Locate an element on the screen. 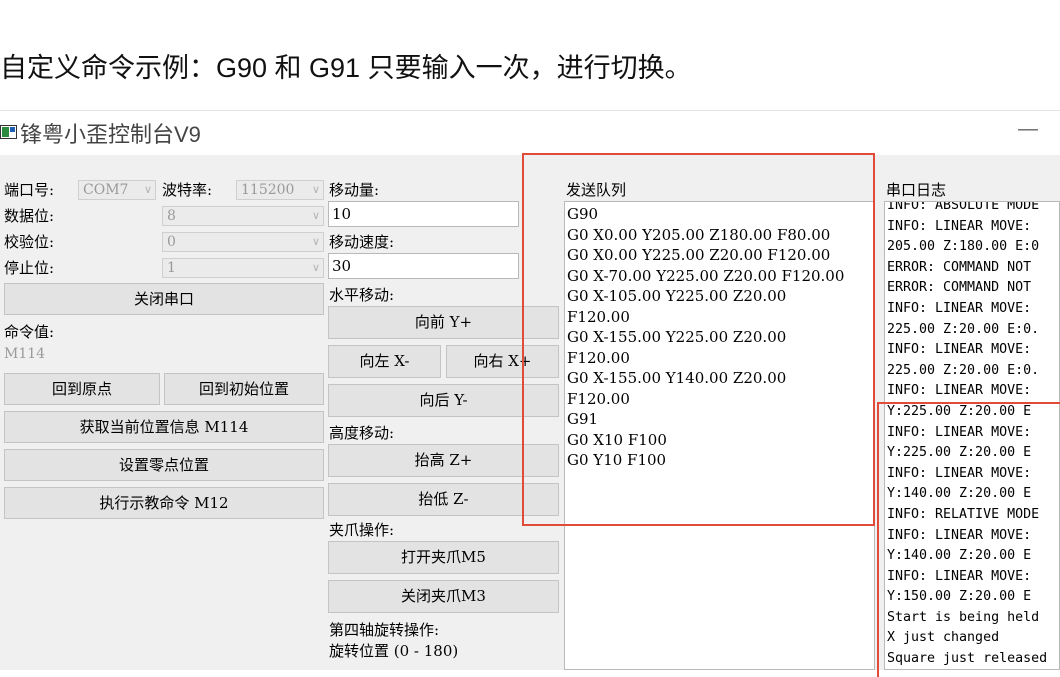 This screenshot has height=677, width=1060. port-label: 端口号: is located at coordinates (29, 190).